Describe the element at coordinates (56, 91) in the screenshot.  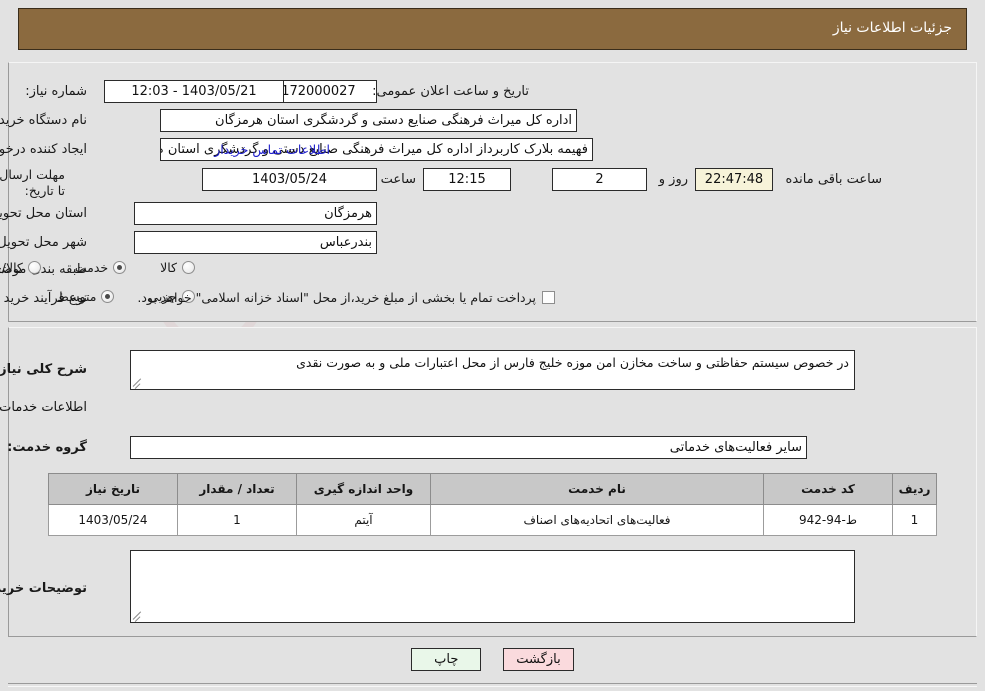
I see `need-number-label: شماره نیاز:` at that location.